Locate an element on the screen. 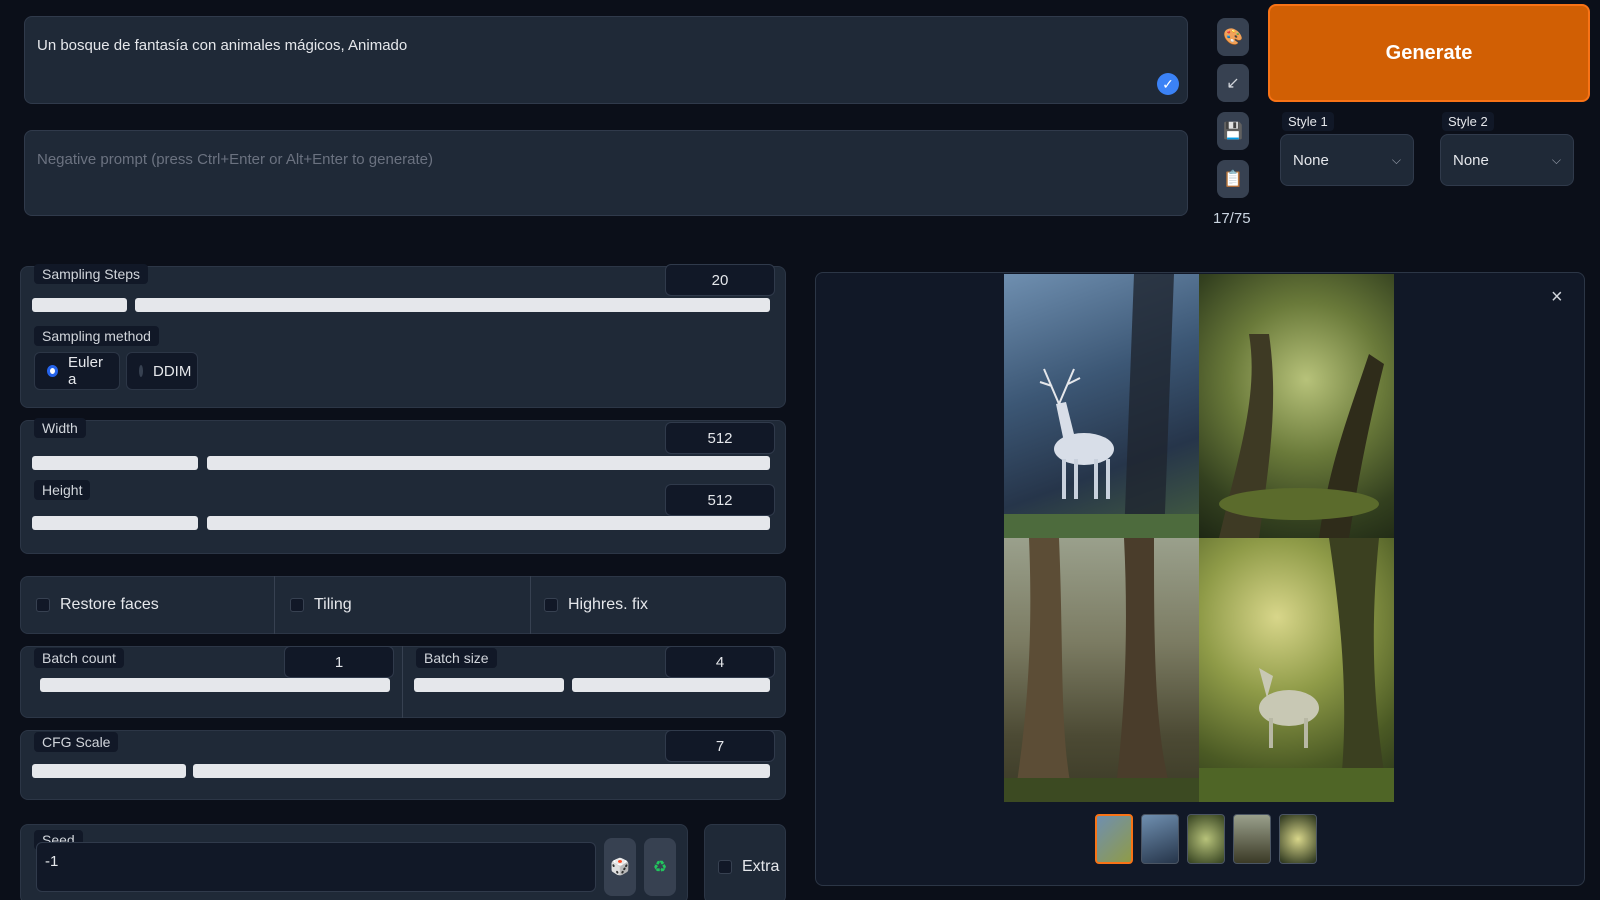 Image resolution: width=1600 pixels, height=900 pixels. generate-button: Generate is located at coordinates (1429, 53).